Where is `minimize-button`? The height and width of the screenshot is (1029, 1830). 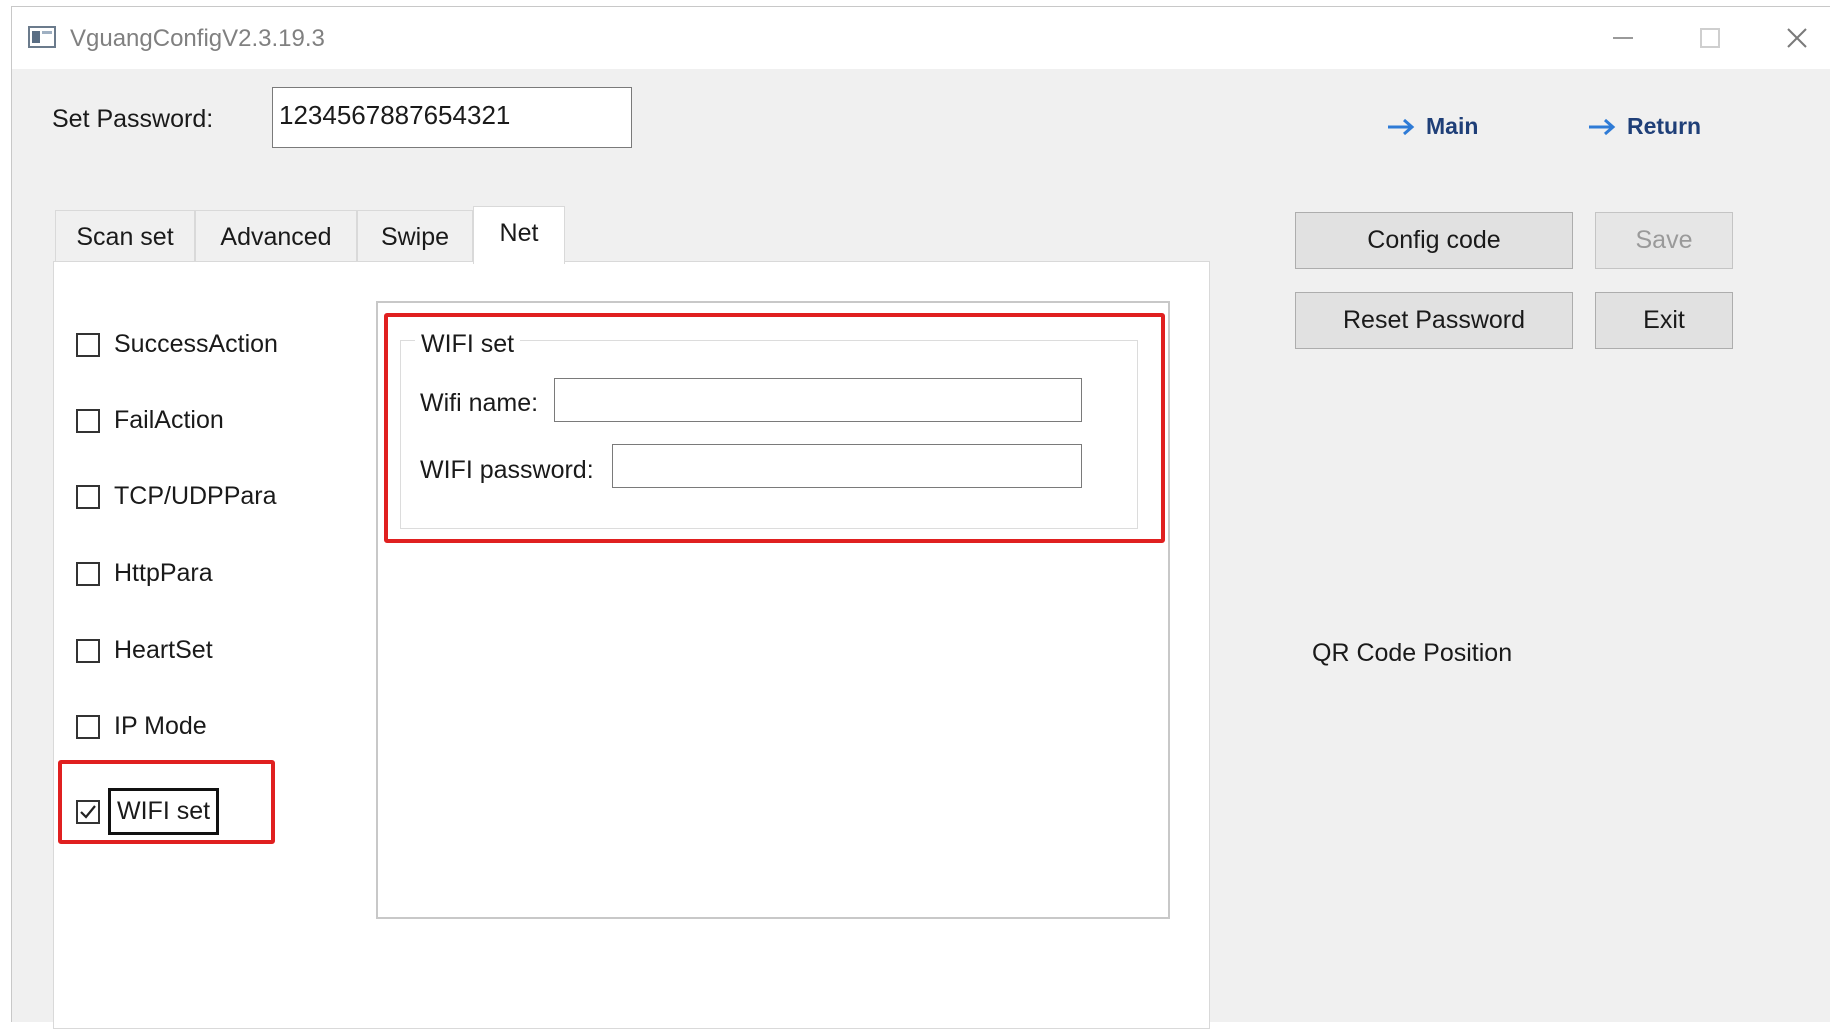 minimize-button is located at coordinates (1623, 38).